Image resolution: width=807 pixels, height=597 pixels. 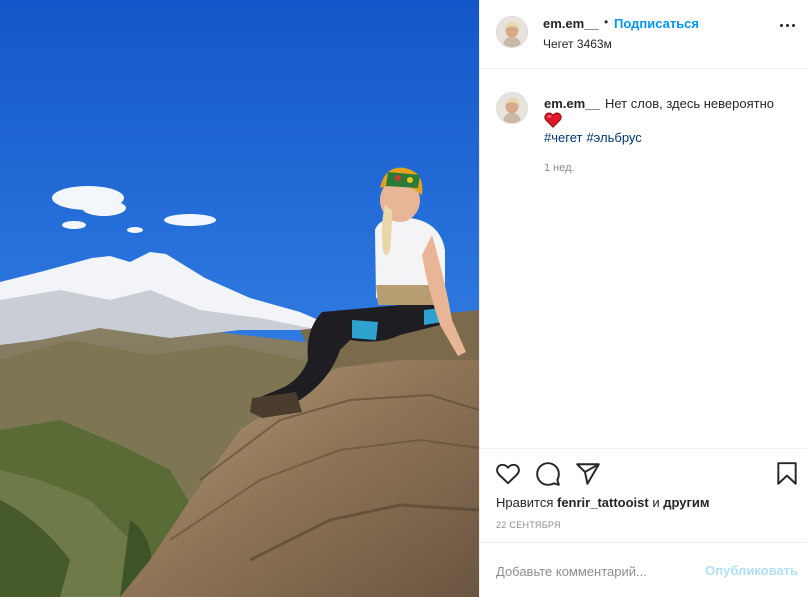 I want to click on likes-others-link: другим, so click(x=686, y=502).